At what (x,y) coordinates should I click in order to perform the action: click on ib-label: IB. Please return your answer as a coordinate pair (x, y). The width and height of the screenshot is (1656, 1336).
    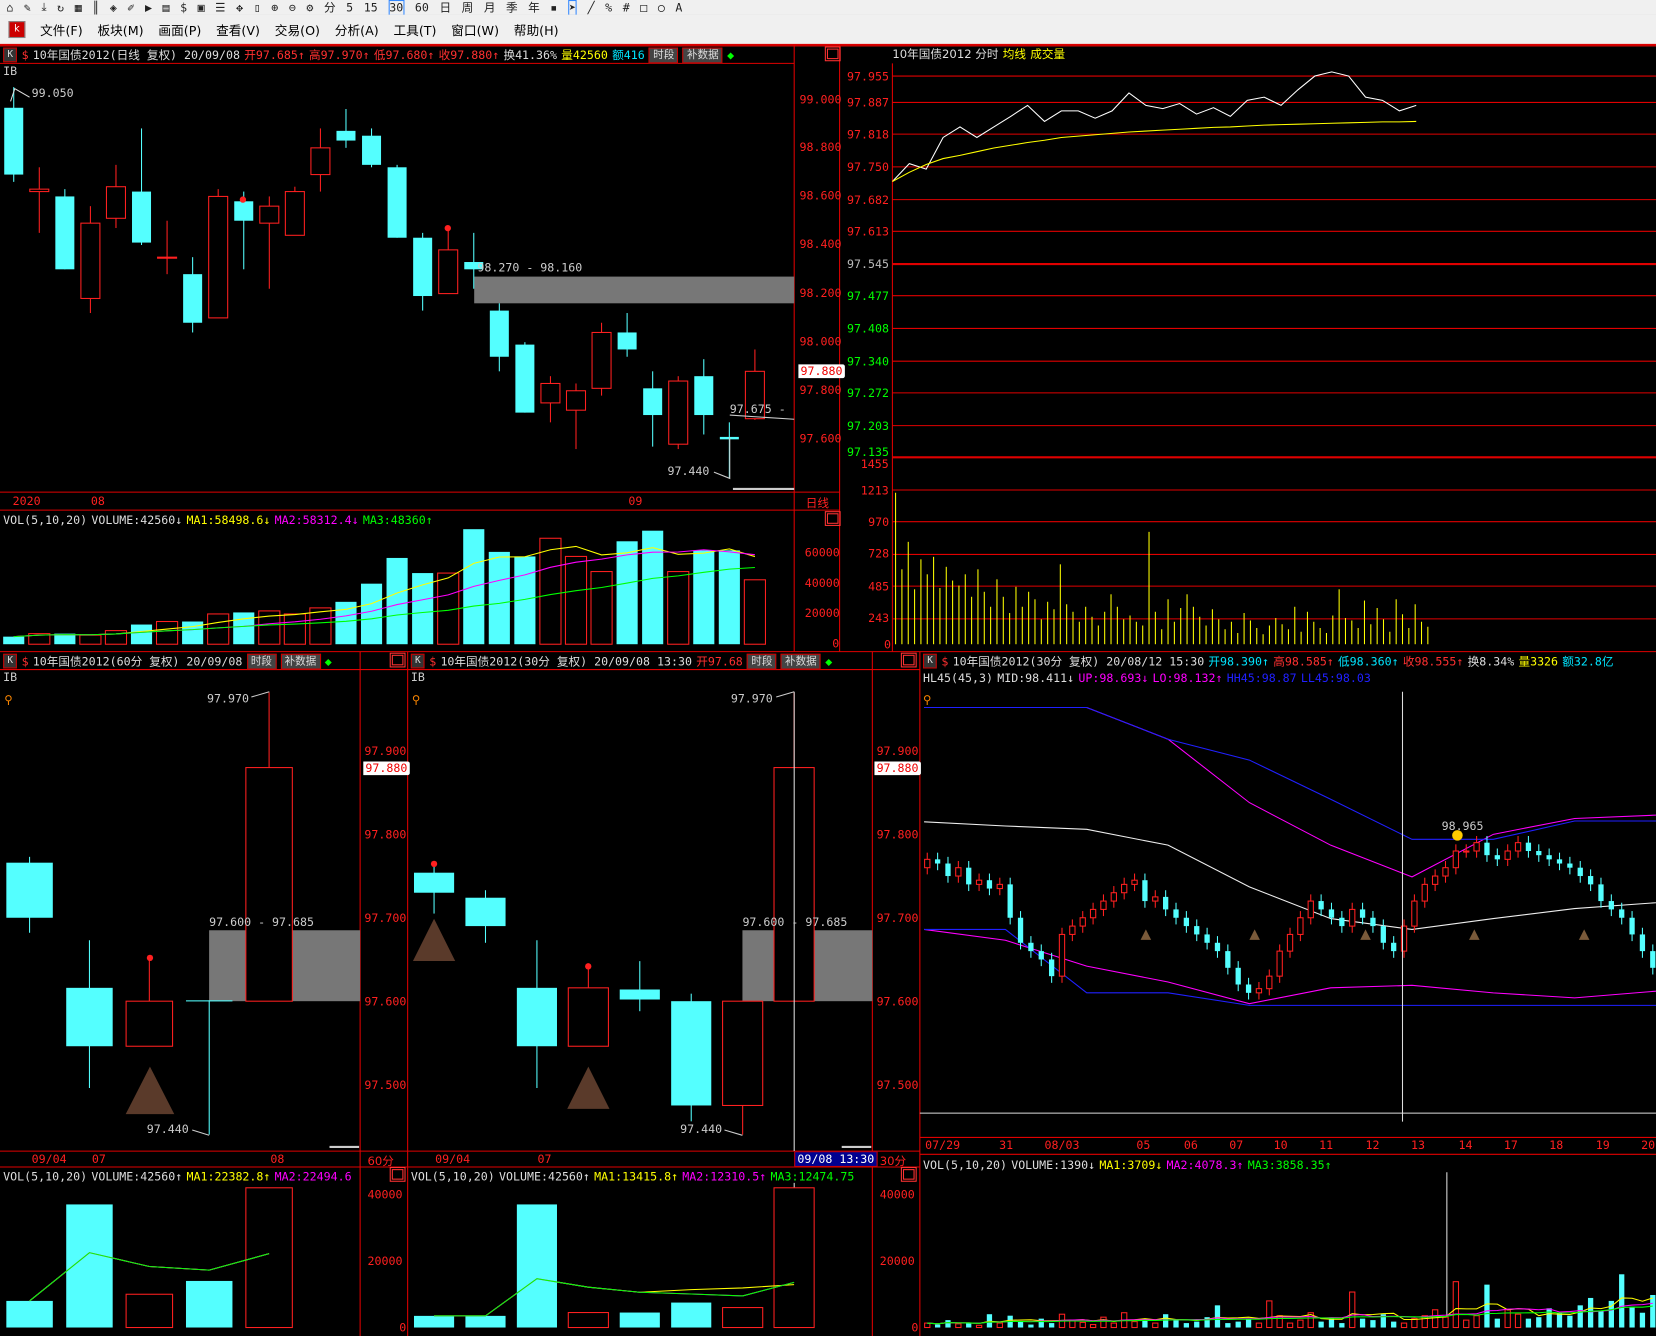
    Looking at the image, I should click on (10, 677).